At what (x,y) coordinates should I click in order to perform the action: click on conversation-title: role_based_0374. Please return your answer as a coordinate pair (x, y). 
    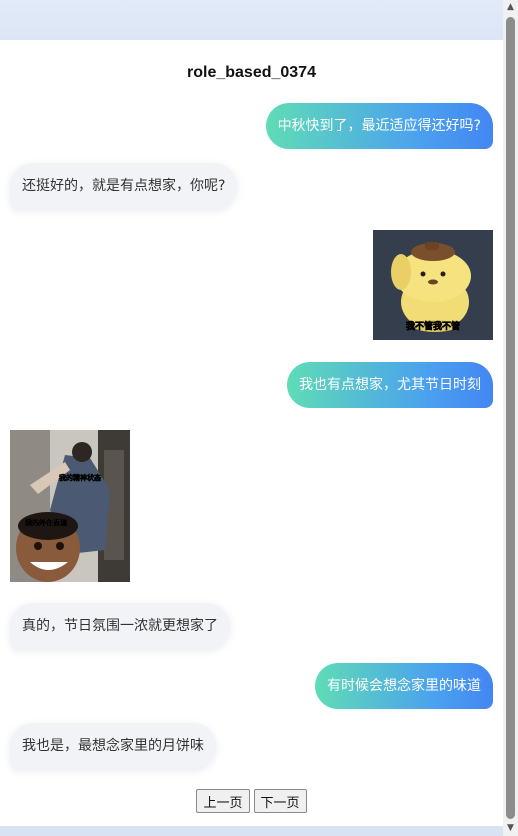
    Looking at the image, I should click on (251, 72).